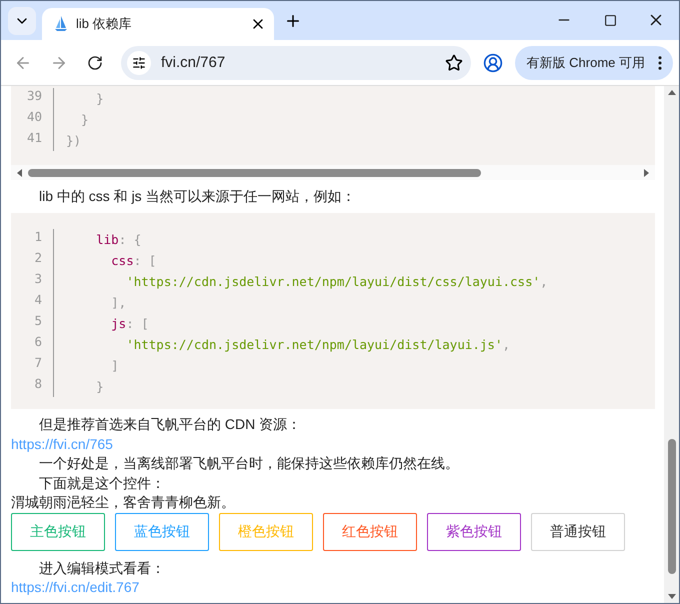  Describe the element at coordinates (73, 141) in the screenshot. I see `code-line: })` at that location.